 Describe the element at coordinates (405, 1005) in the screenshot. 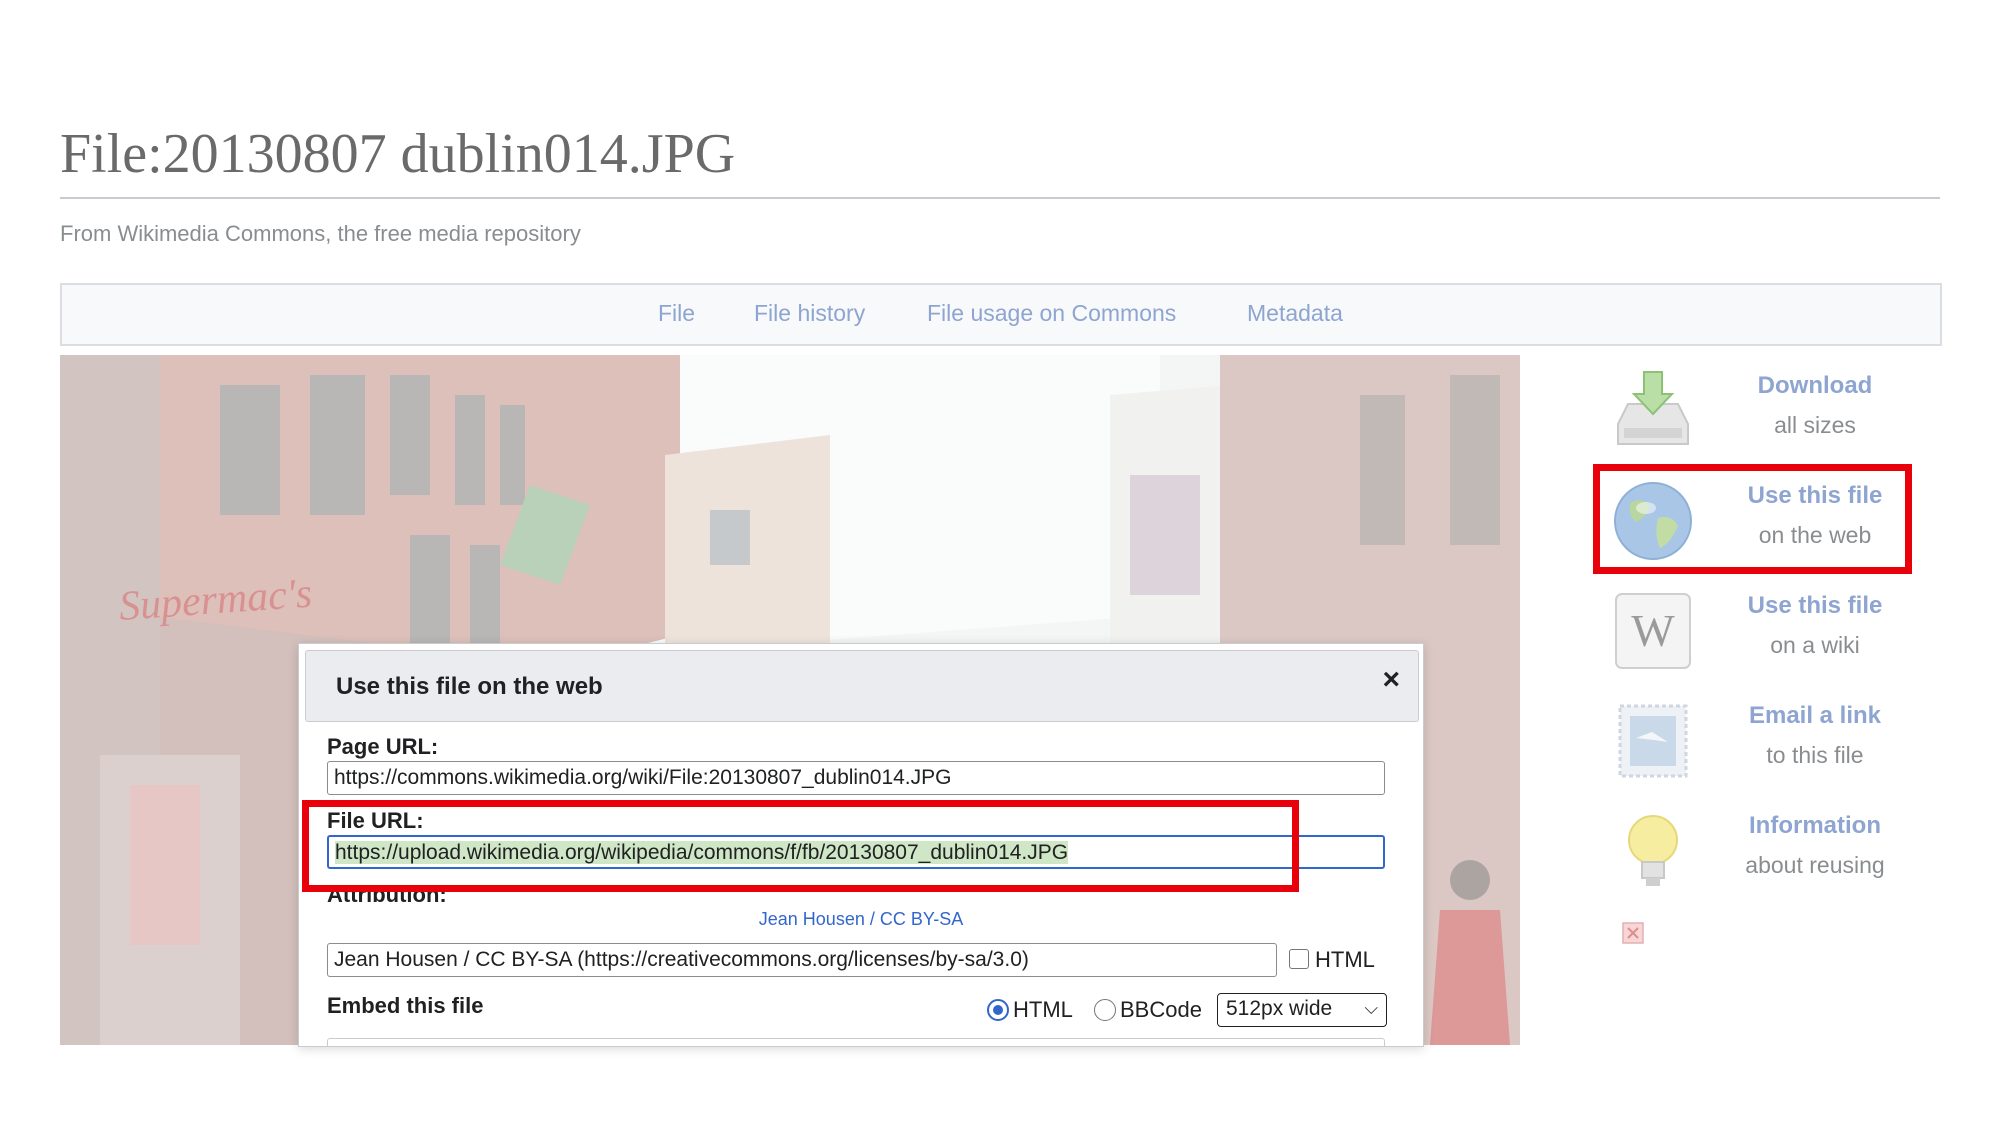

I see `embed-label: Embed this file` at that location.